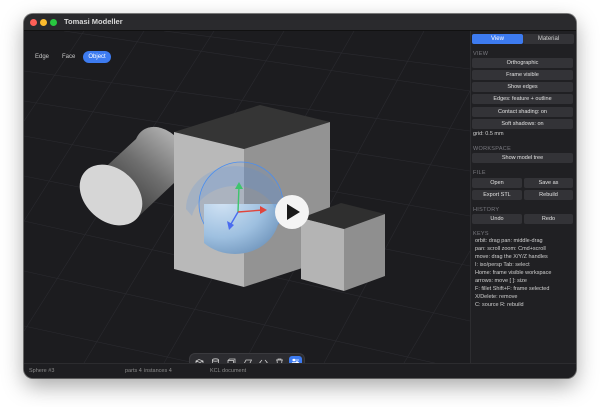 Image resolution: width=600 pixels, height=407 pixels. What do you see at coordinates (499, 305) in the screenshot?
I see `key-hint: C: source R: rebuild` at bounding box center [499, 305].